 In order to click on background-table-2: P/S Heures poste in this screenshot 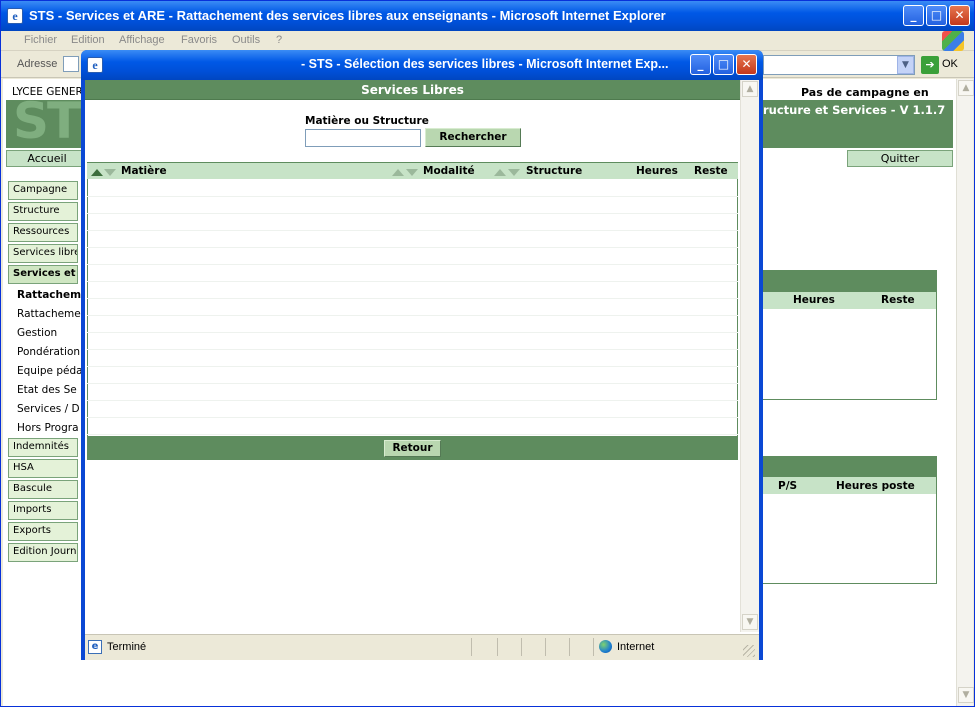, I will do `click(849, 520)`.